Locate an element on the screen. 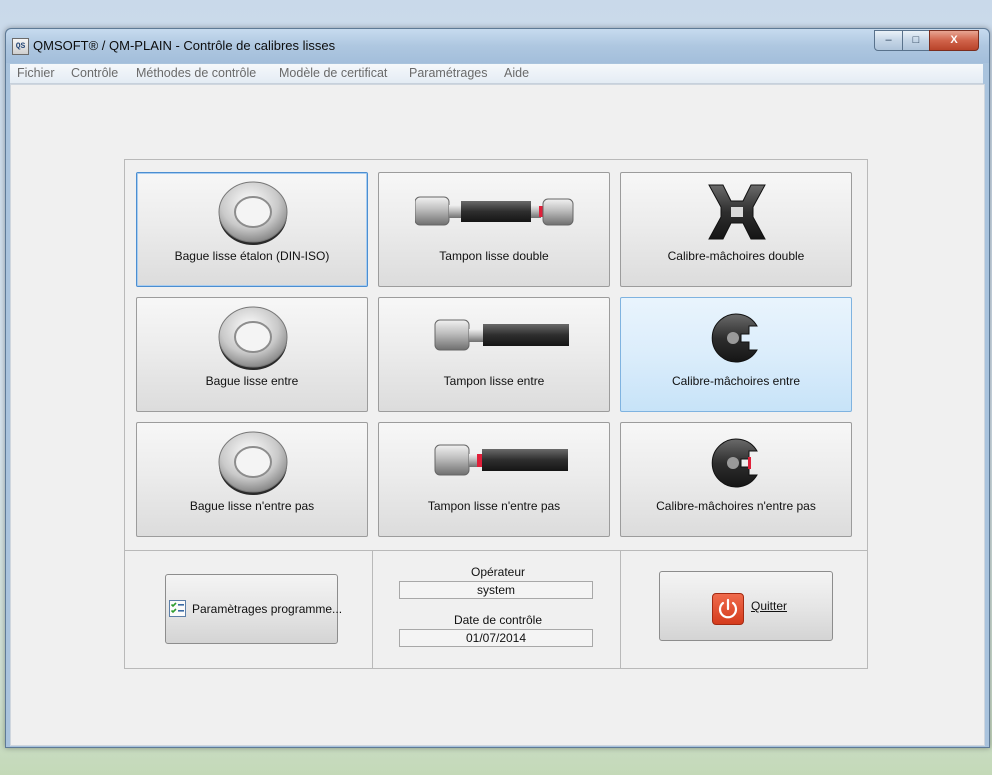  snap-gauge-go-icon is located at coordinates (734, 338).